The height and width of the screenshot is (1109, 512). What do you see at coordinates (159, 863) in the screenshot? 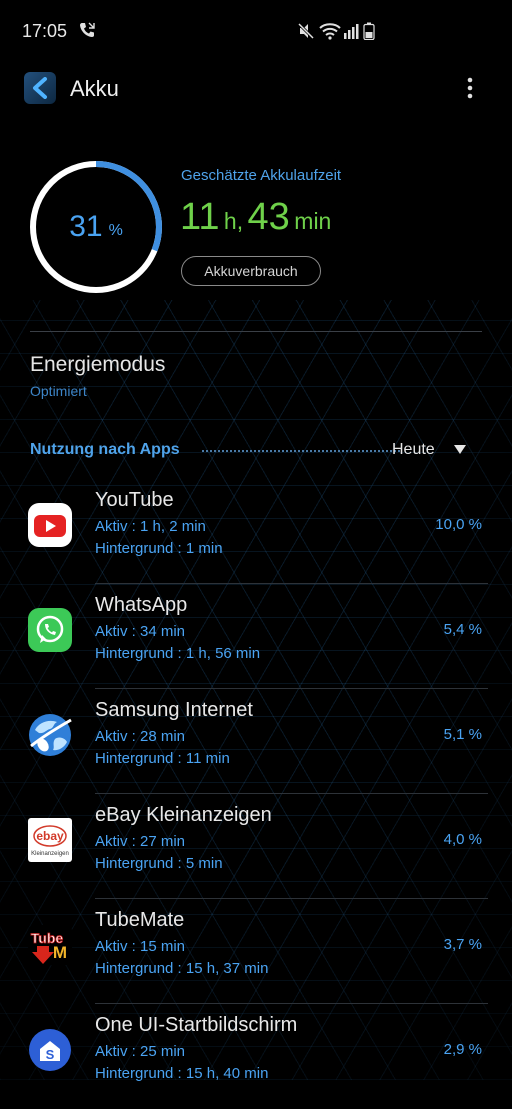
I see `app-background-time: Hintergrund : 5 min` at bounding box center [159, 863].